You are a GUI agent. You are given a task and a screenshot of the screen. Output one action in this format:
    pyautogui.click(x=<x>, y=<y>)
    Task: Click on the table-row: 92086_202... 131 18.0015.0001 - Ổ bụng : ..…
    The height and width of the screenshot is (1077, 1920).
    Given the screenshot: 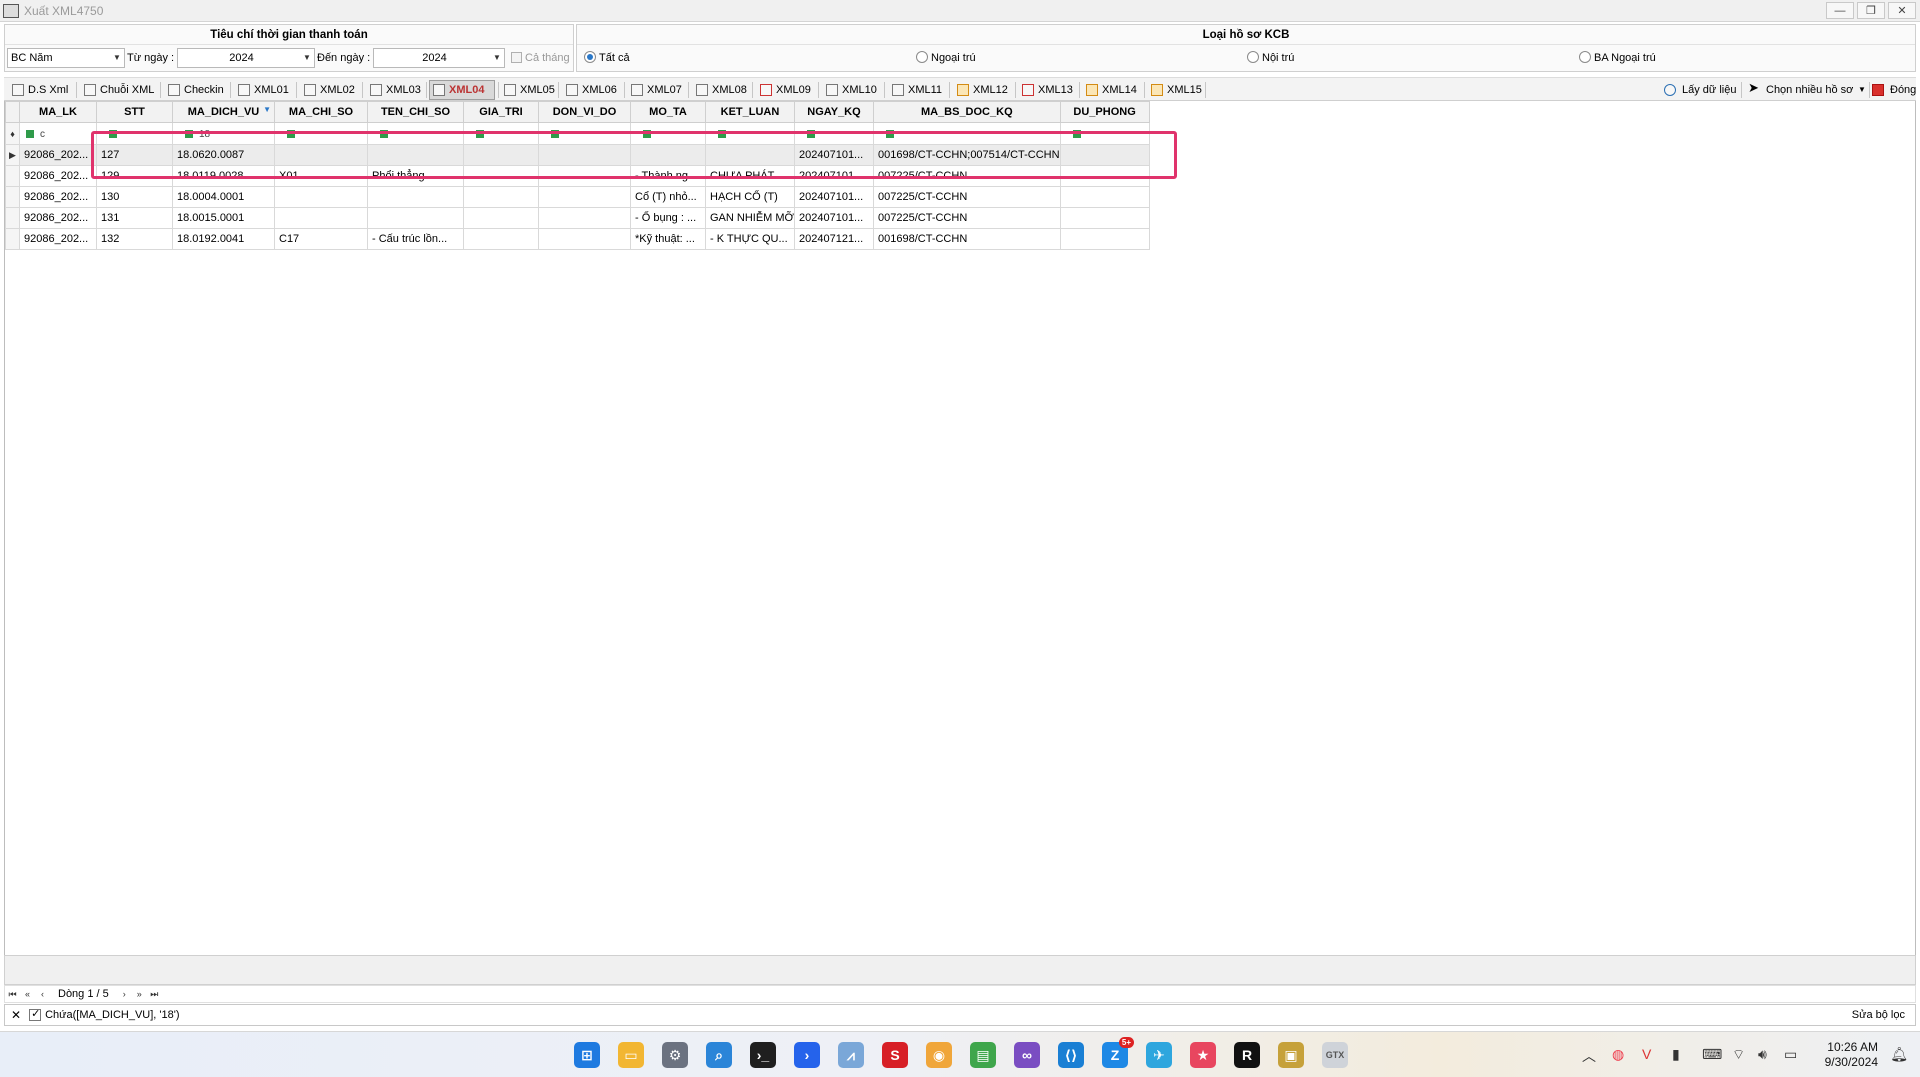 What is the action you would take?
    pyautogui.click(x=577, y=218)
    